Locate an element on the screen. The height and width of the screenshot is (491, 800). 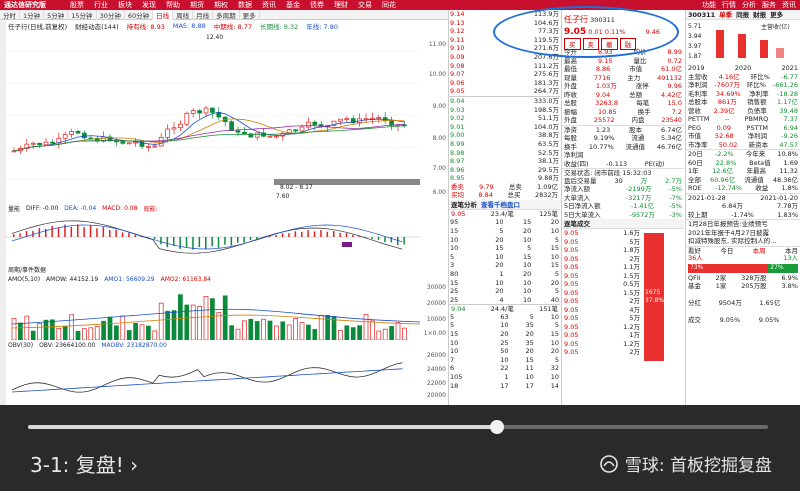
obv-chart is located at coordinates (213, 376).